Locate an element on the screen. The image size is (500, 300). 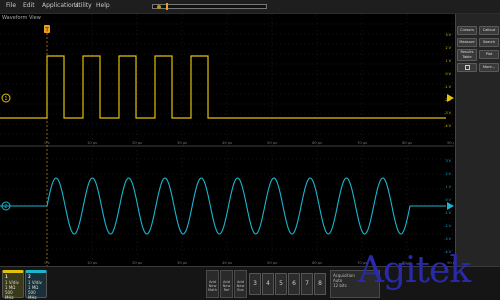
measure-button: Measure is located at coordinates (467, 42).